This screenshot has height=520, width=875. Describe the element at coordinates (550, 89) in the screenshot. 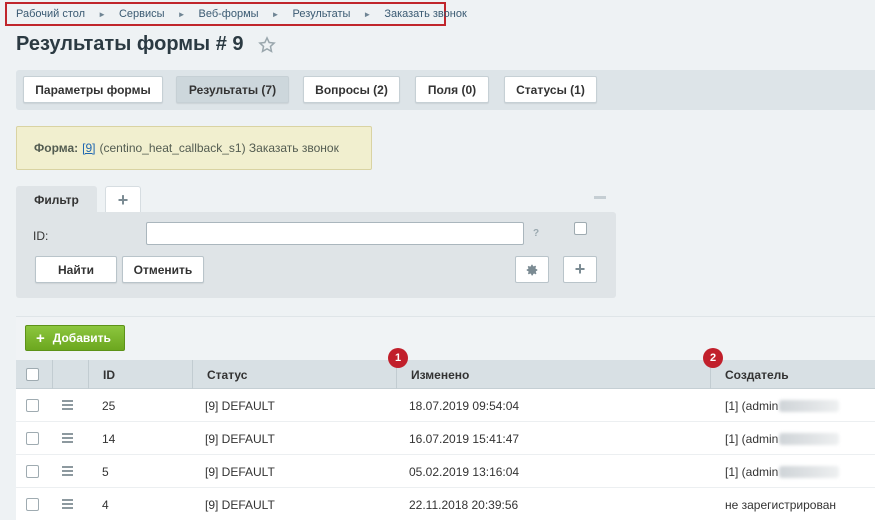

I see `tab-statuses: Статусы (1)` at that location.